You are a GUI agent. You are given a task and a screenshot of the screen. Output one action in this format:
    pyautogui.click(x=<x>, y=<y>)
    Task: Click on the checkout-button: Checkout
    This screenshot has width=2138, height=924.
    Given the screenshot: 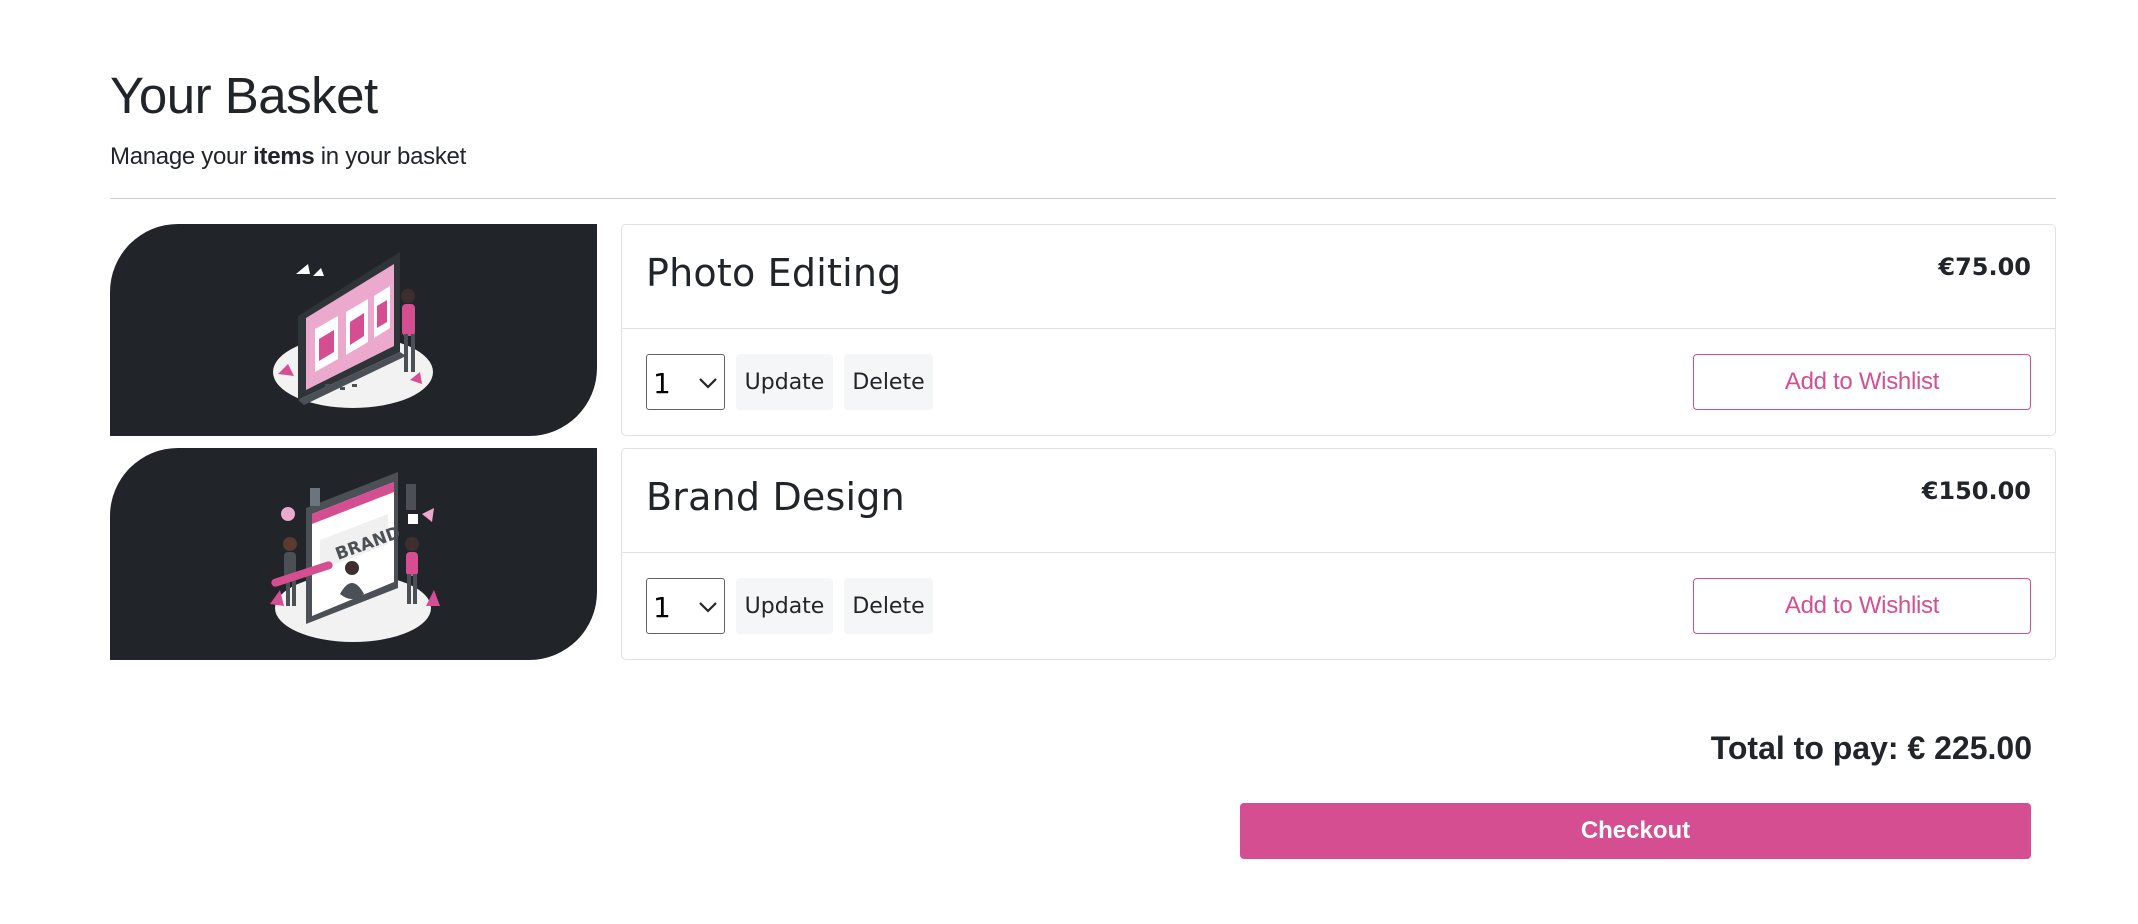 What is the action you would take?
    pyautogui.click(x=1635, y=831)
    